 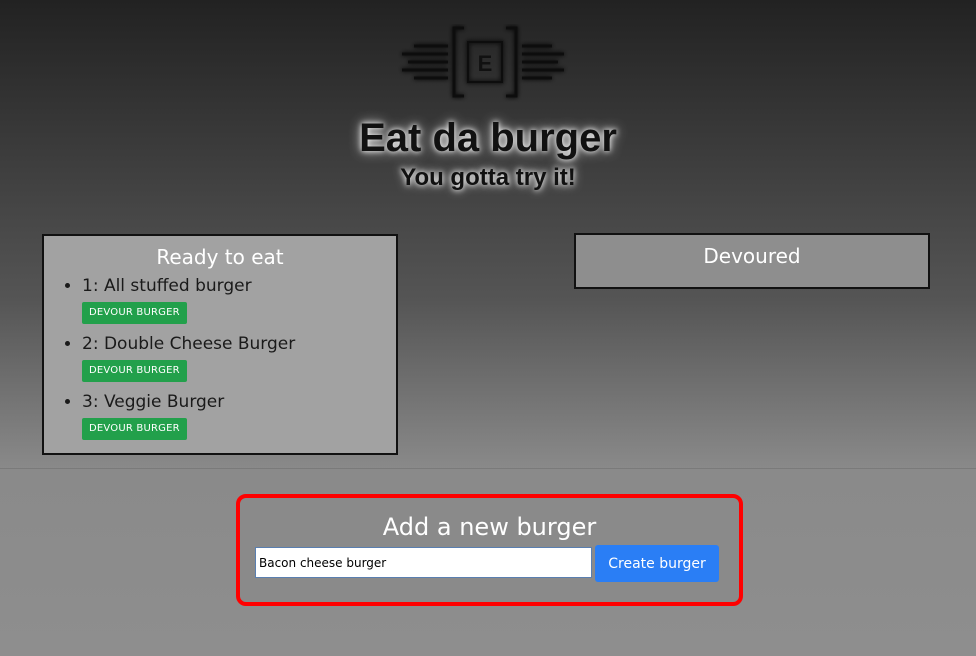 What do you see at coordinates (239, 357) in the screenshot?
I see `list-item: 2: Double Cheese Burger DEVOUR BURGER` at bounding box center [239, 357].